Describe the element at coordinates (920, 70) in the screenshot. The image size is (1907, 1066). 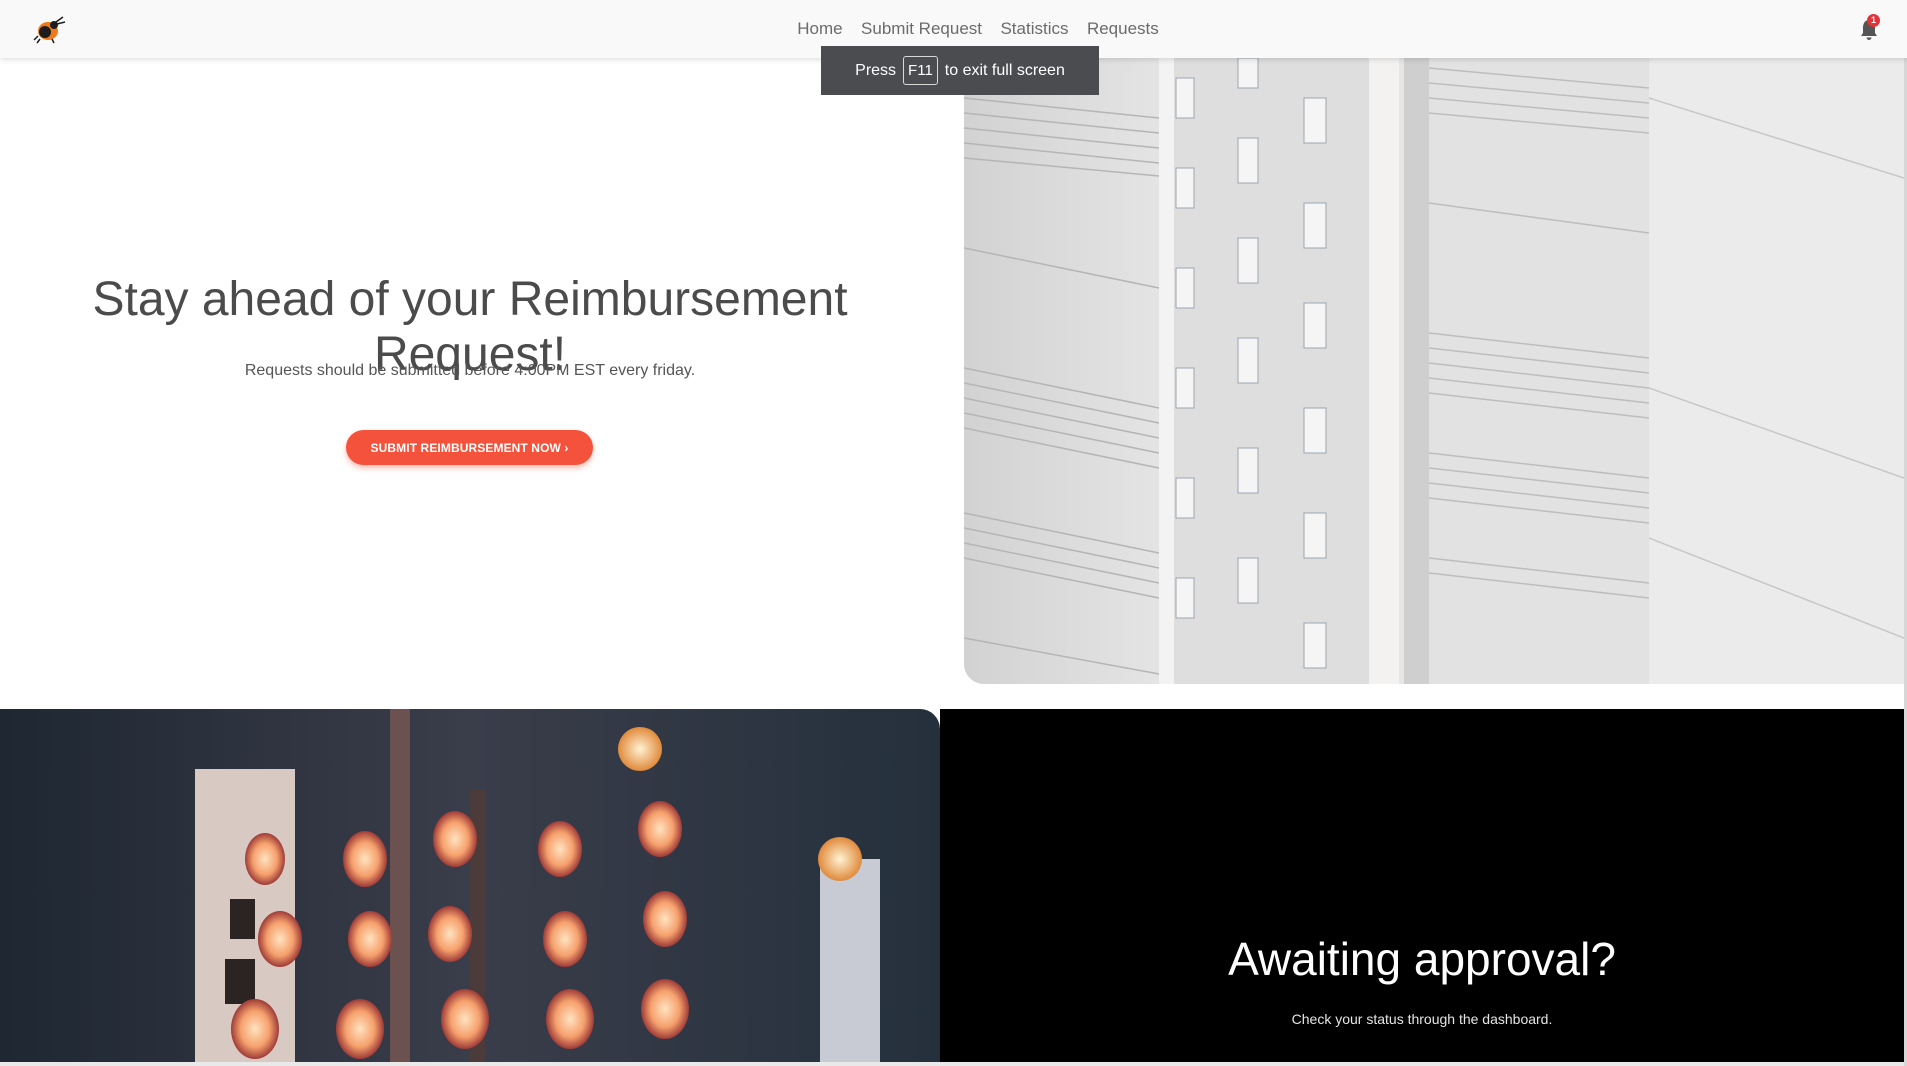
I see `toast-key: F11` at that location.